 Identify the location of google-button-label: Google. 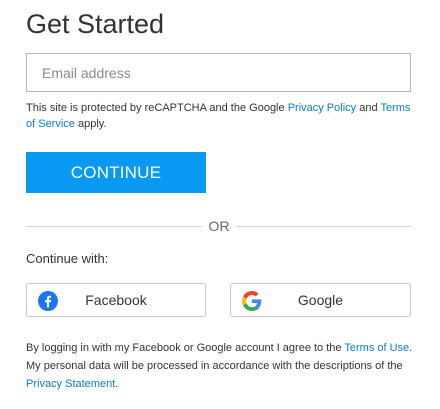
(320, 300).